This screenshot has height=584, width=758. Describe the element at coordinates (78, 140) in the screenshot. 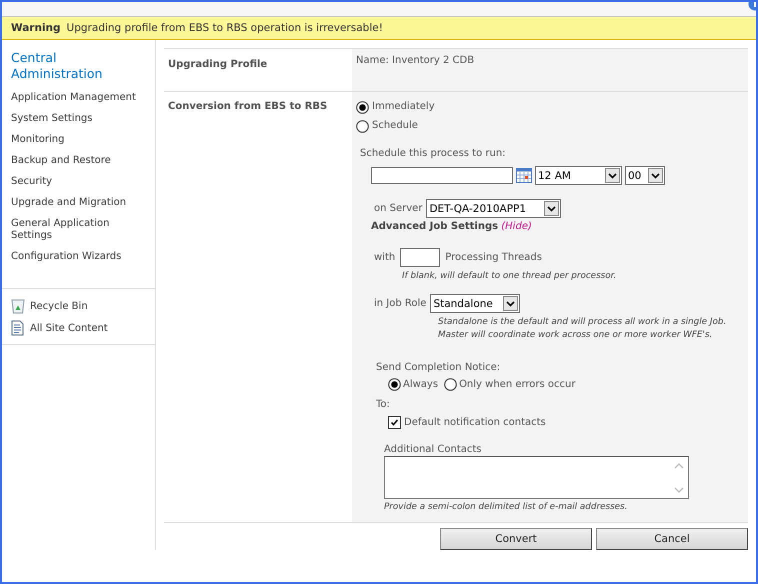

I see `sidebar-item: Monitoring` at that location.